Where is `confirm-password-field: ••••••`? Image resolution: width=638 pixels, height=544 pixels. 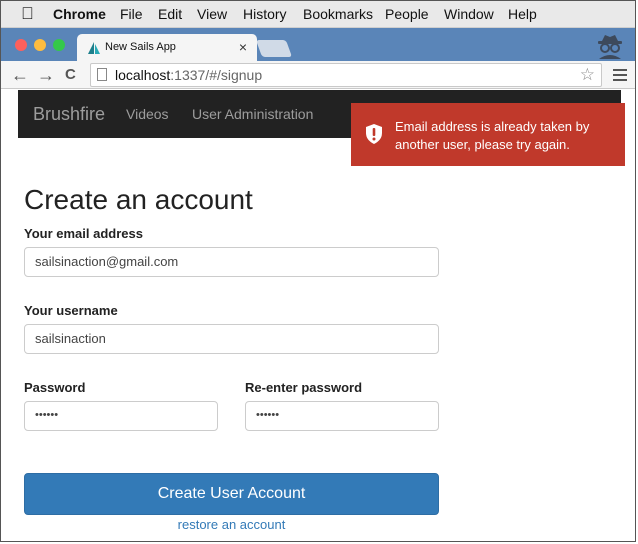 confirm-password-field: •••••• is located at coordinates (342, 416).